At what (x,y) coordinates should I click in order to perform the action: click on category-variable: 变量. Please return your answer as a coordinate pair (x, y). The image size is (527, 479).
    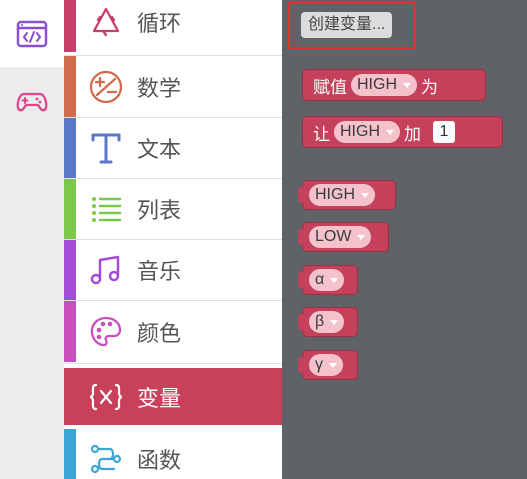
    Looking at the image, I should click on (173, 396).